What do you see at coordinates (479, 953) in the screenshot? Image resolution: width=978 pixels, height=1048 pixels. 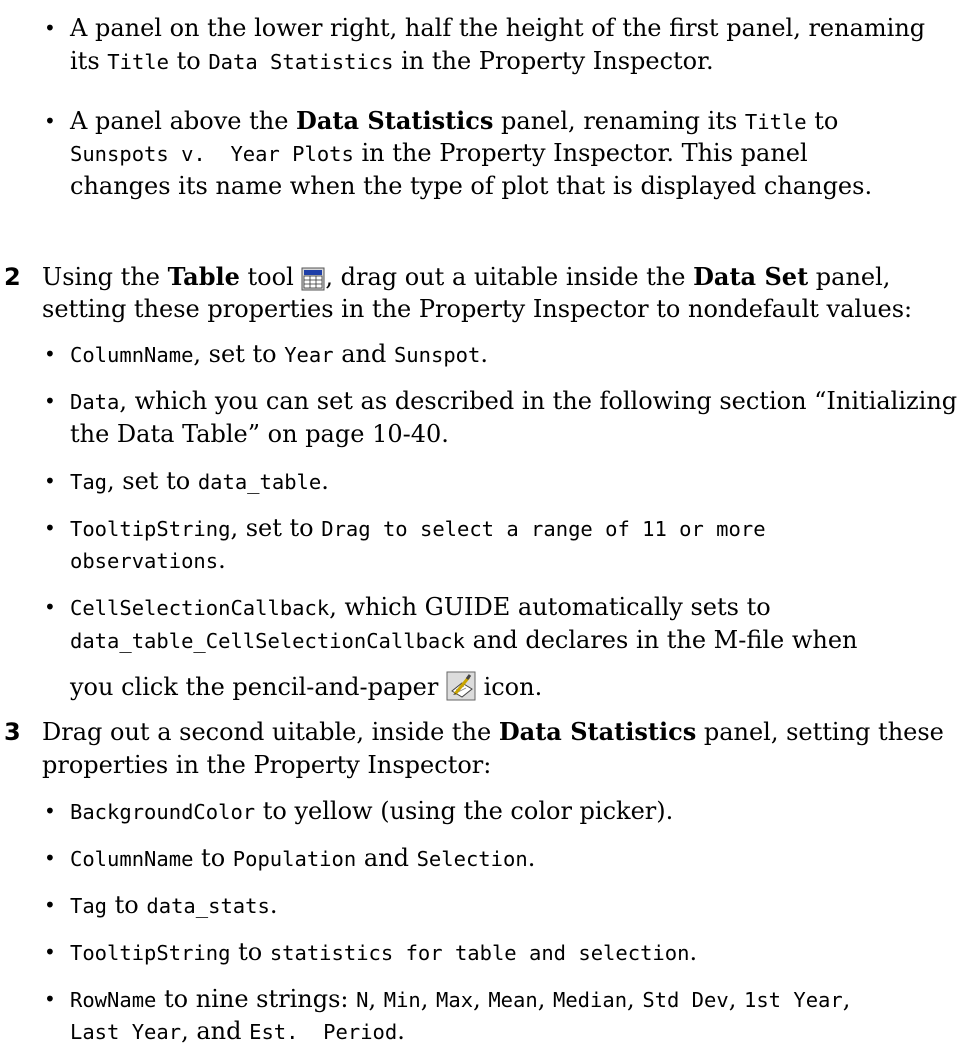 I see `code-term: statistics for table and selection` at bounding box center [479, 953].